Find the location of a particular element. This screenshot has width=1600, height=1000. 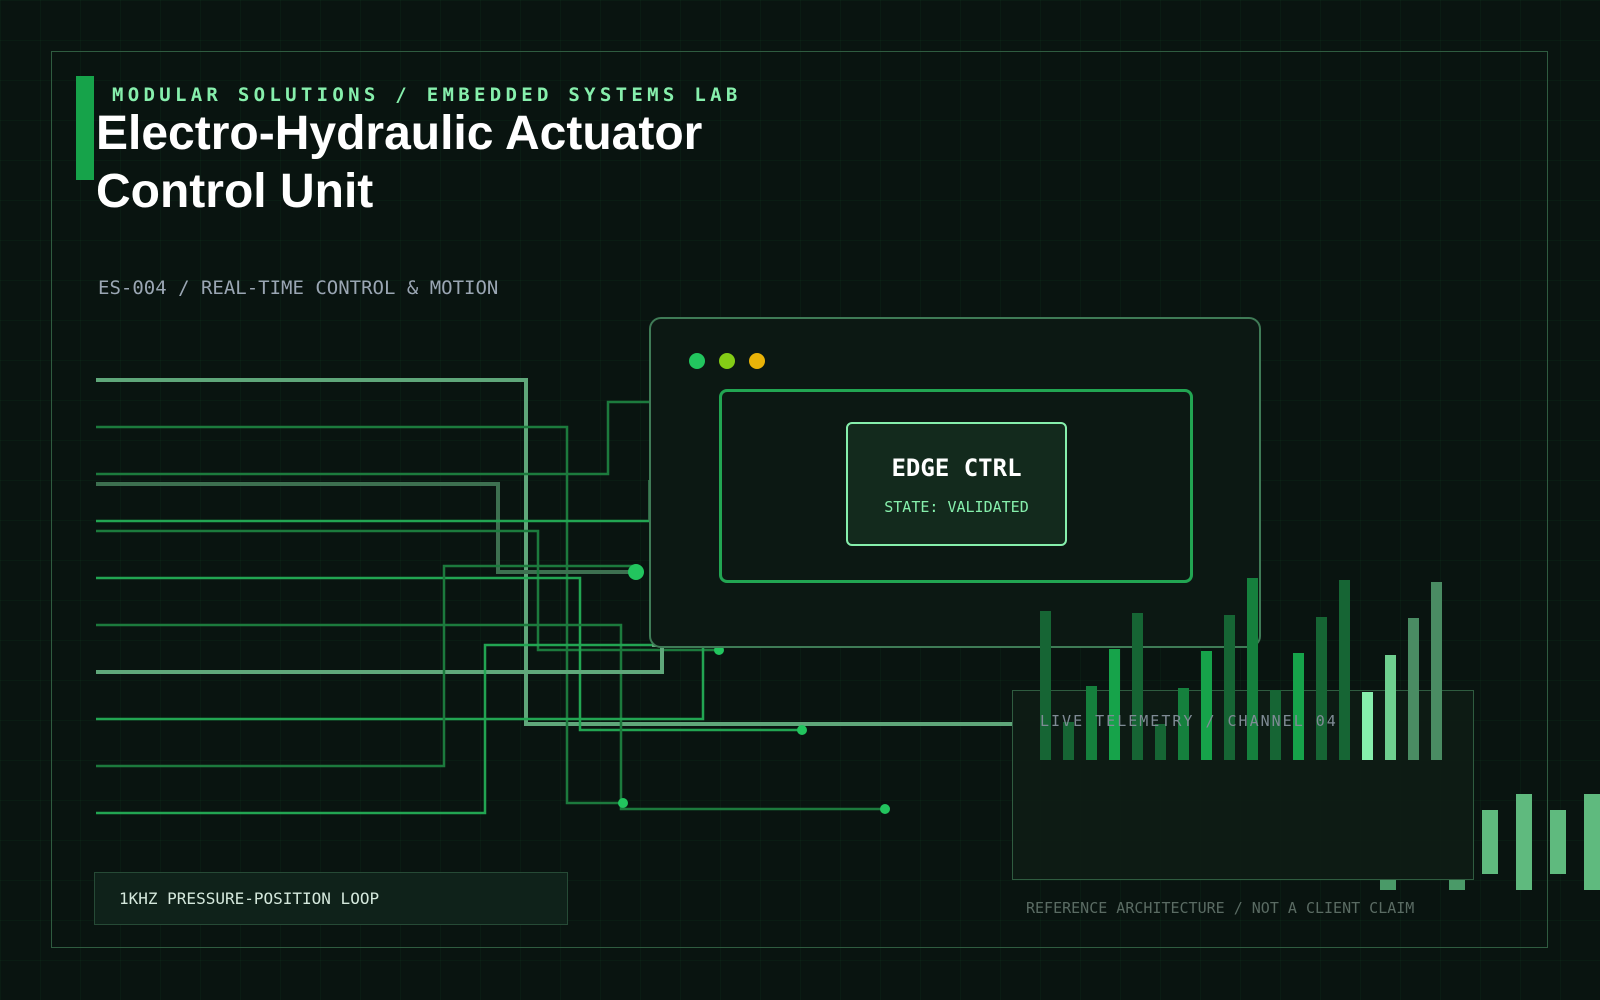

loop-badge: 1KHZ PRESSURE-POSITION LOOP is located at coordinates (331, 898).